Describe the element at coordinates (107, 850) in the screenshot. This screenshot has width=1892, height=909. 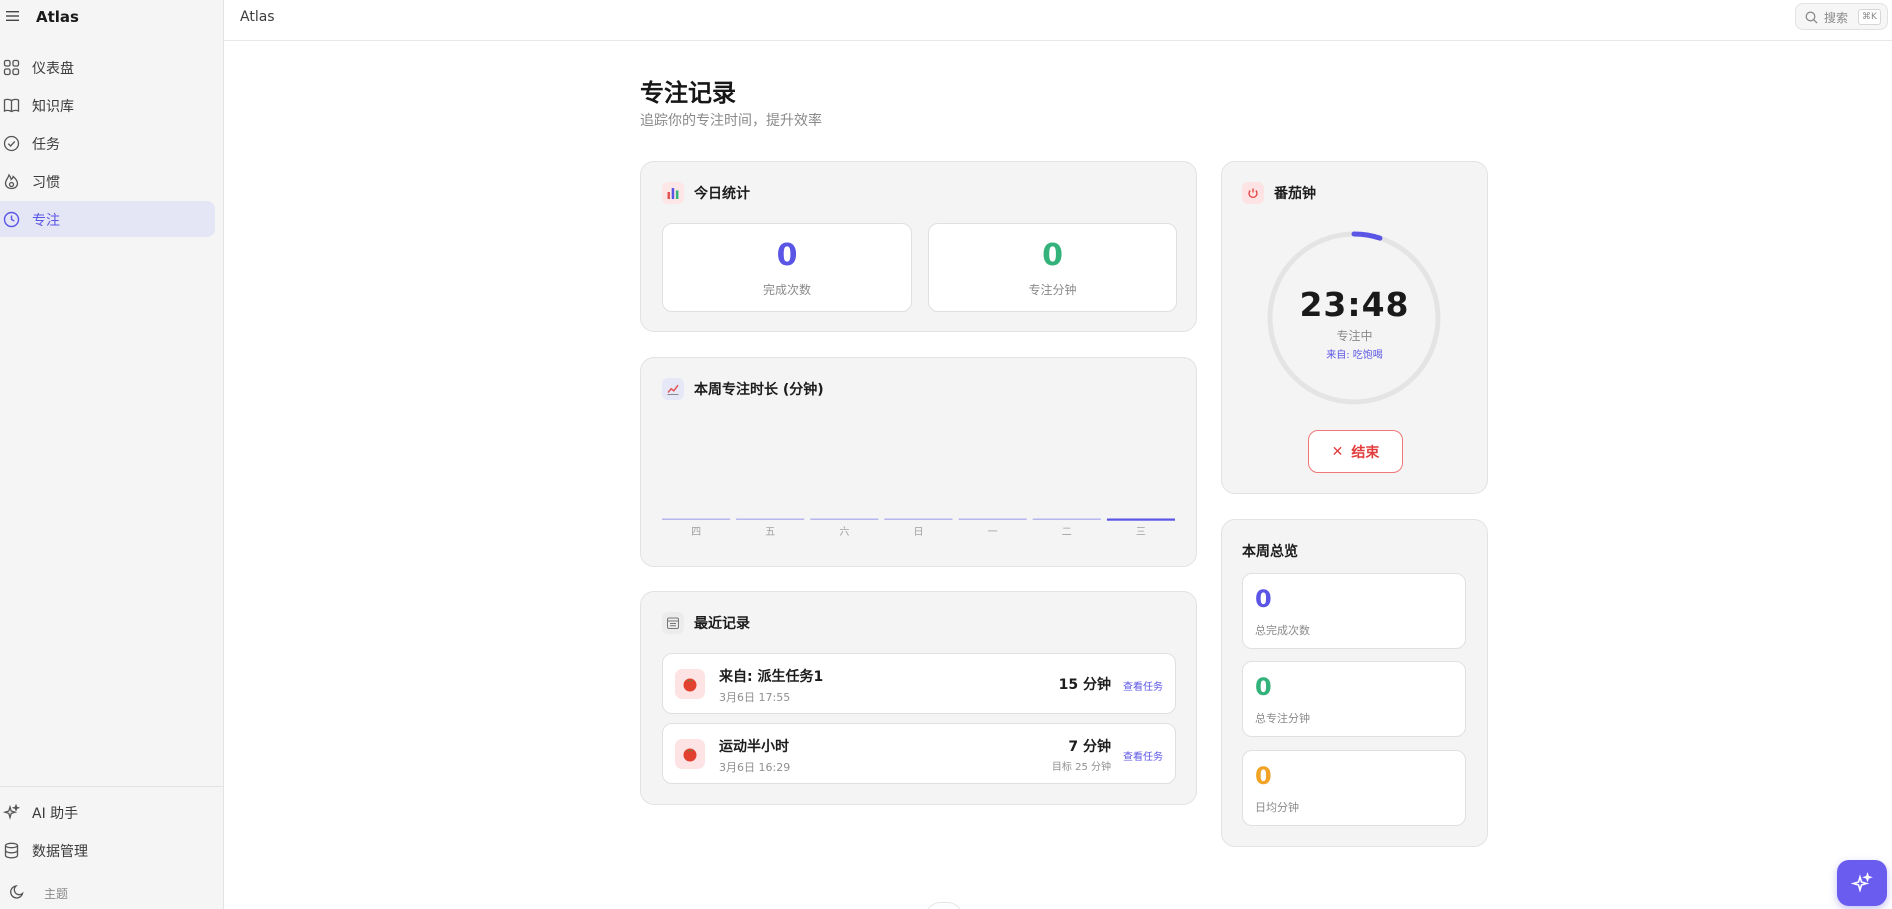
I see `sidebar-item-data-management: 数据管理` at that location.